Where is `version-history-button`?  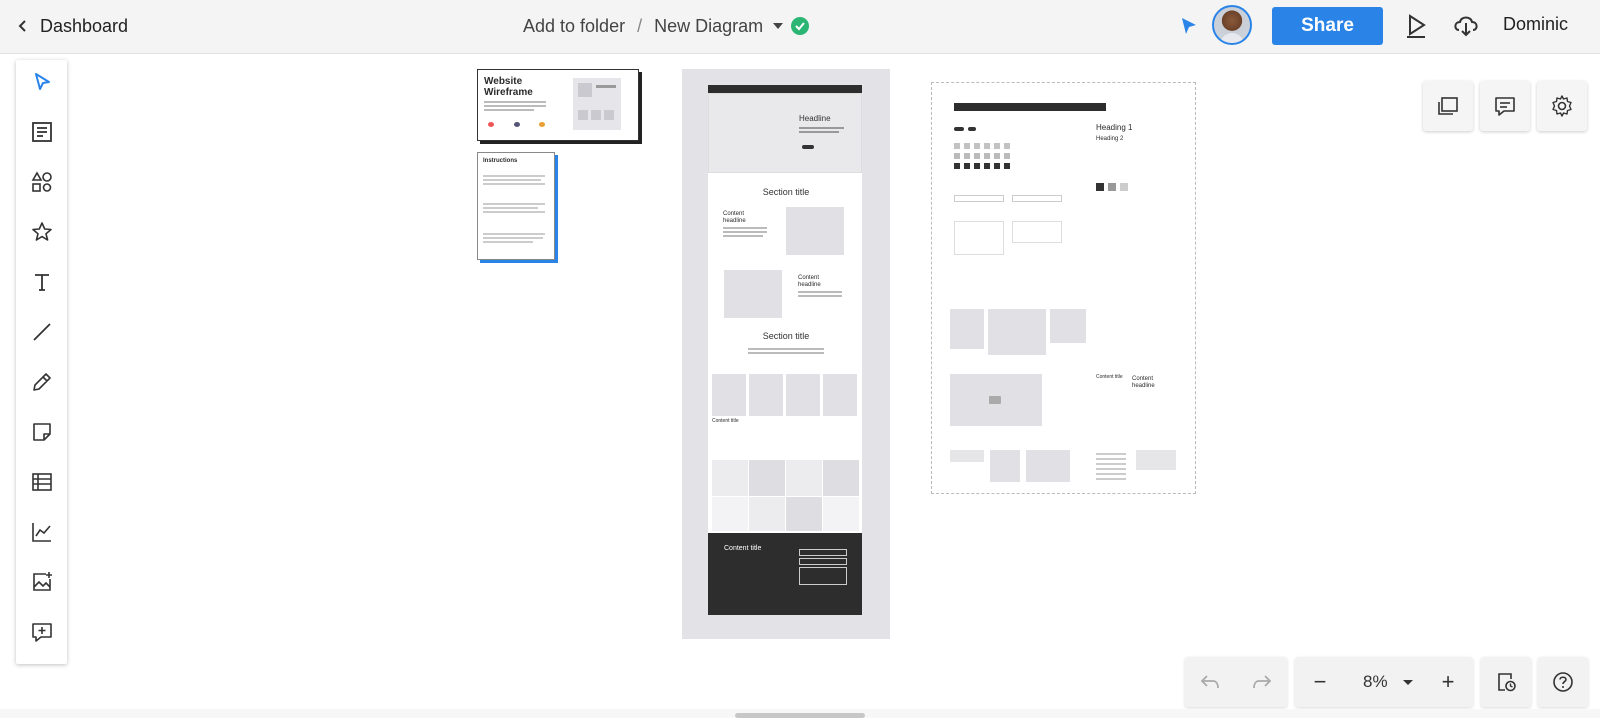 version-history-button is located at coordinates (1506, 682).